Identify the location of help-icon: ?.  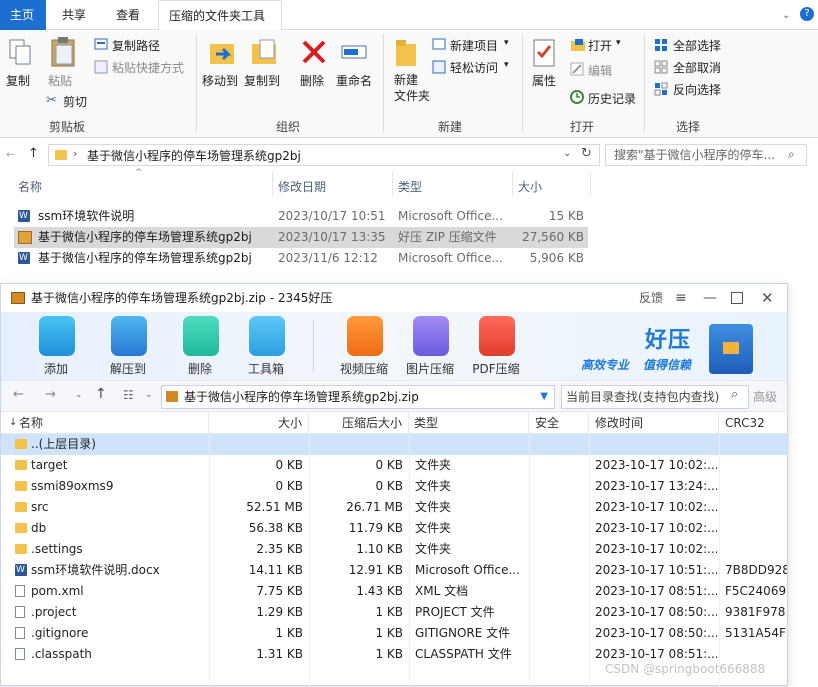
(807, 14).